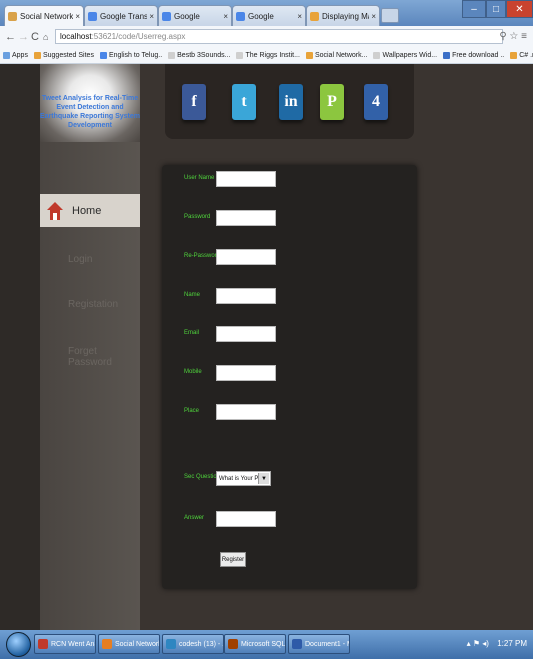 Image resolution: width=533 pixels, height=659 pixels. Describe the element at coordinates (390, 15) in the screenshot. I see `new-tab-button` at that location.